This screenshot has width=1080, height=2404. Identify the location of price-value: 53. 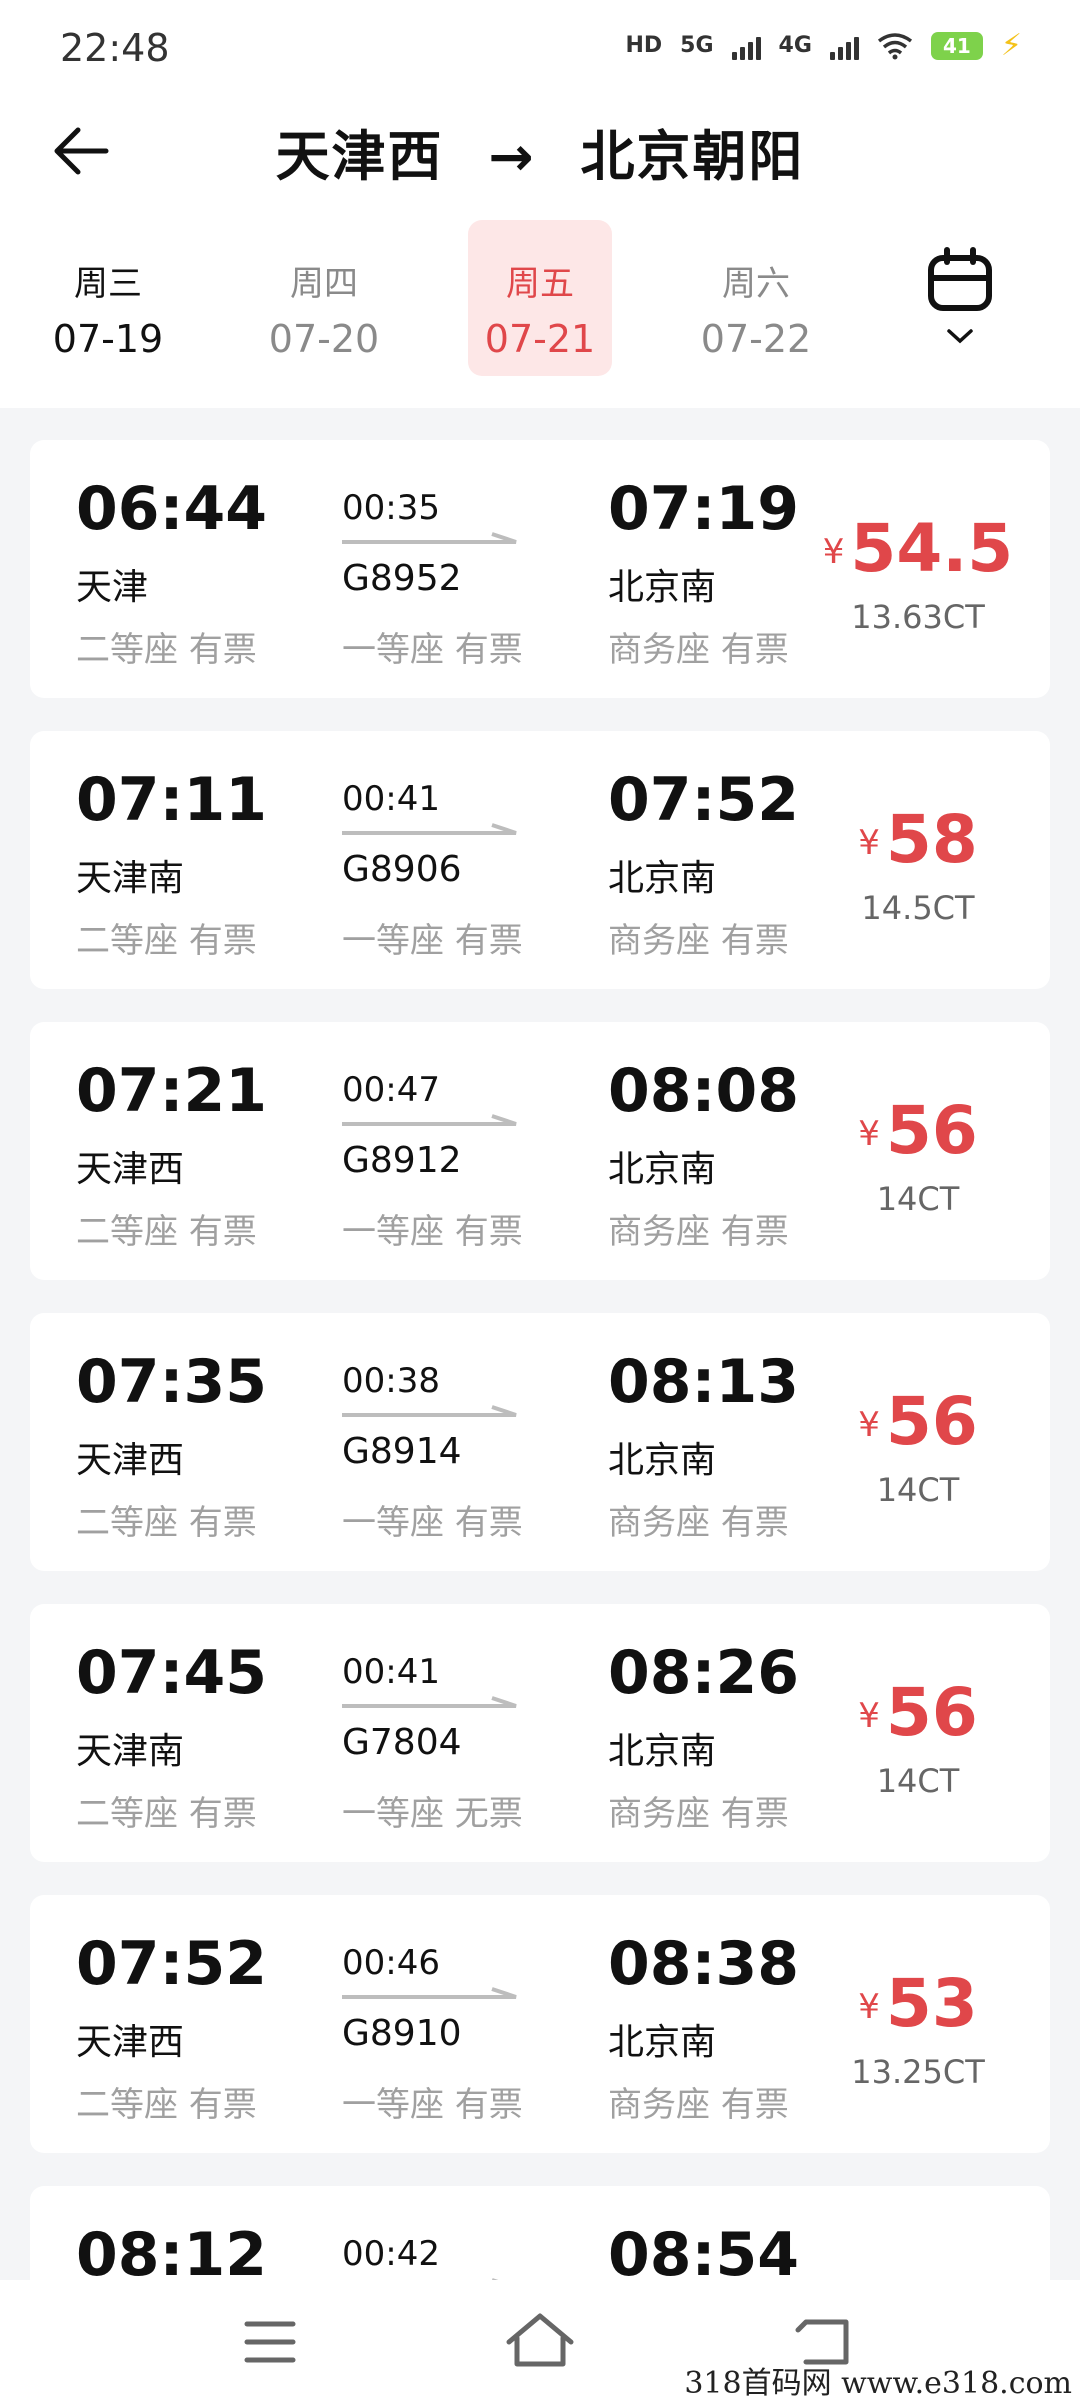
(931, 2003).